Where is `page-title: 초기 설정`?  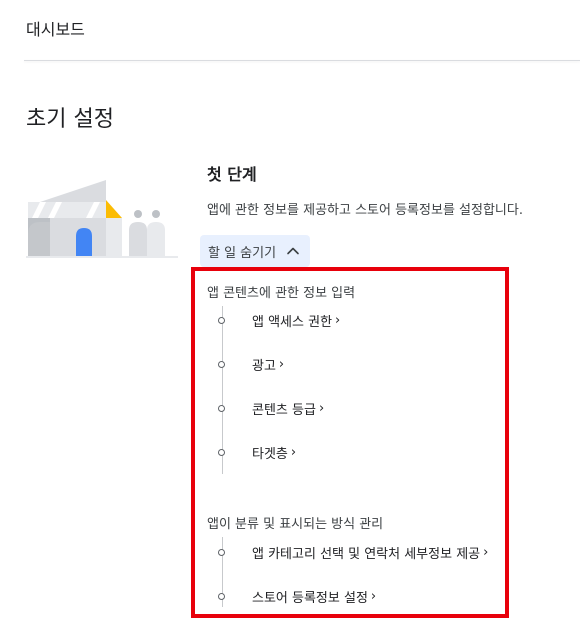 page-title: 초기 설정 is located at coordinates (70, 119).